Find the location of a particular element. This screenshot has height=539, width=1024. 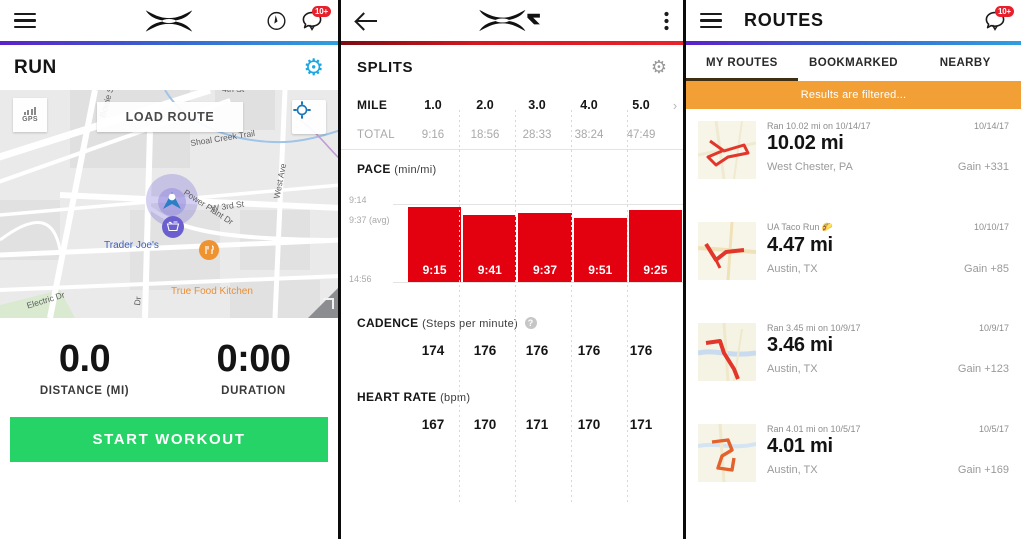

run-section-header: RUN ⚙ is located at coordinates (169, 67).